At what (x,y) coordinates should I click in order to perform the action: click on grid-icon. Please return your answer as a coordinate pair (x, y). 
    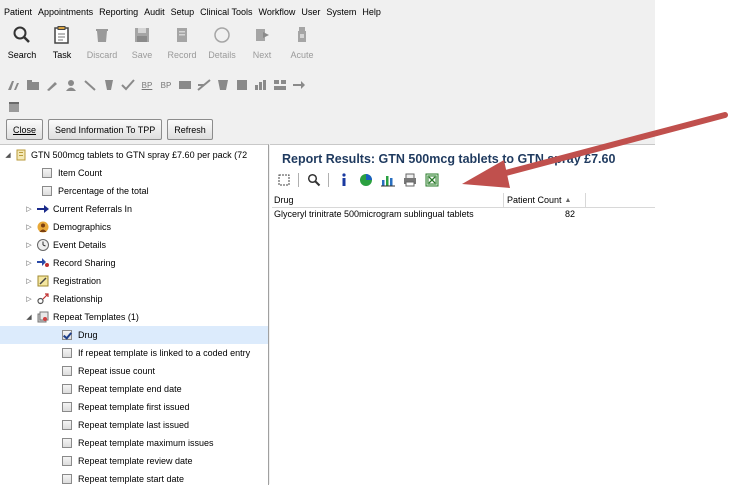
    Looking at the image, I should click on (280, 85).